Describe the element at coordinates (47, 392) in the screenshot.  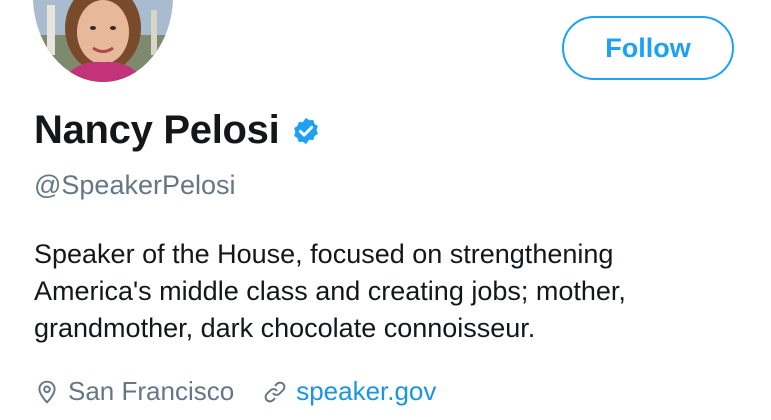
I see `location-pin-icon` at that location.